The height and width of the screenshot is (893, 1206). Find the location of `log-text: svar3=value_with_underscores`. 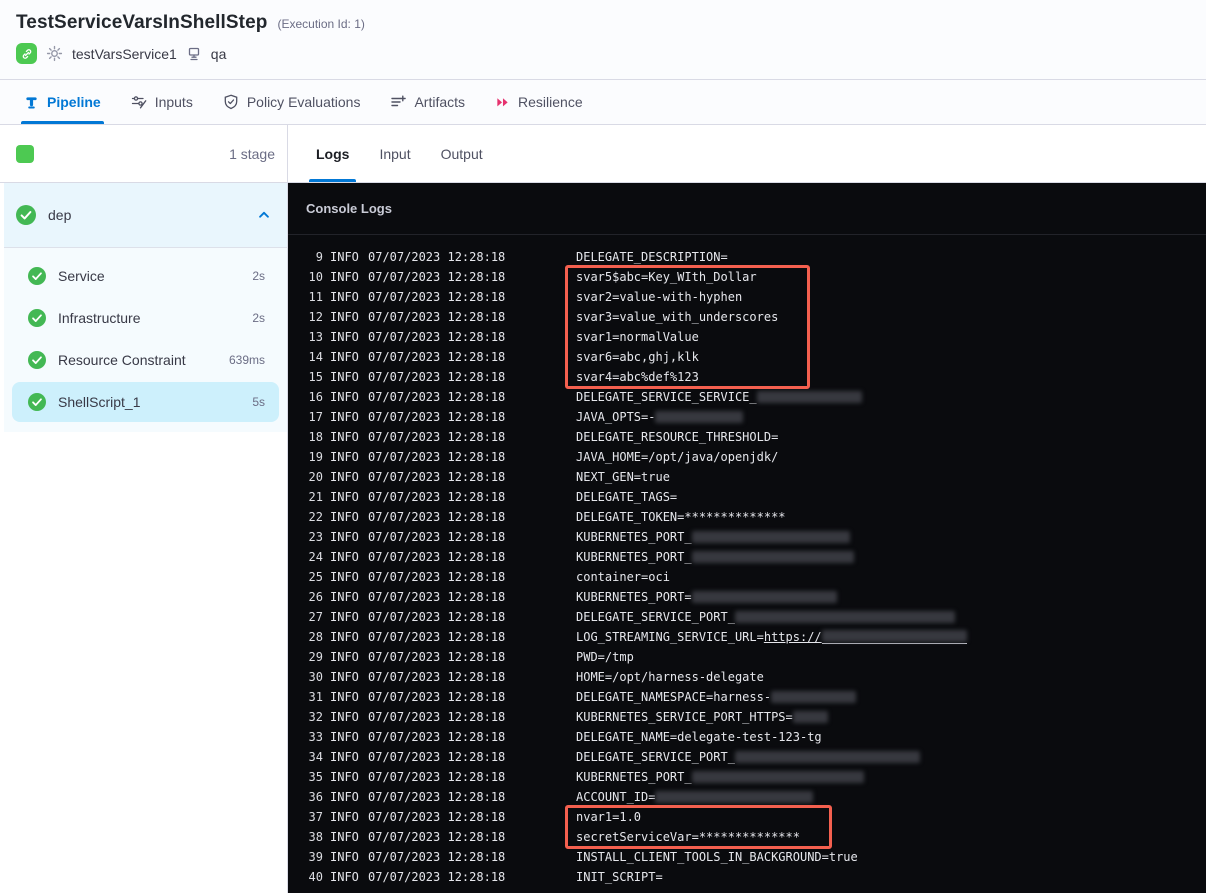

log-text: svar3=value_with_underscores is located at coordinates (677, 317).